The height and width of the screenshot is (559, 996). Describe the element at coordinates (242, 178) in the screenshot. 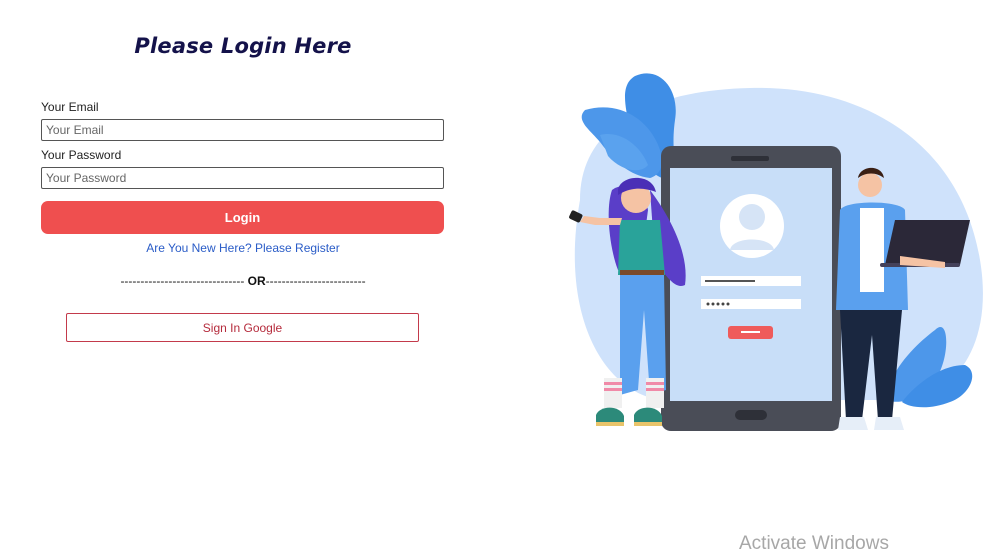

I see `password-field` at that location.